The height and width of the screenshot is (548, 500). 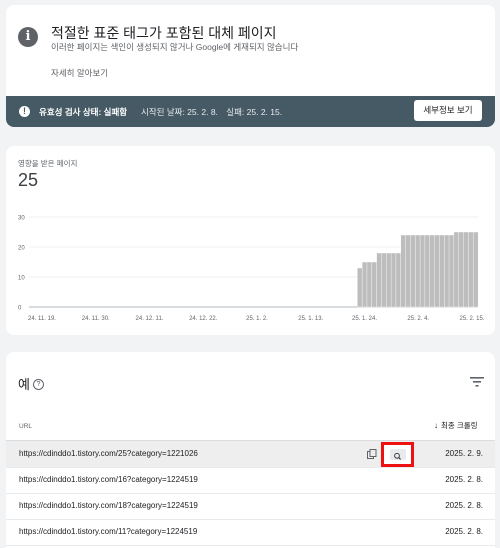 I want to click on y-tick-label: 20, so click(x=21, y=249).